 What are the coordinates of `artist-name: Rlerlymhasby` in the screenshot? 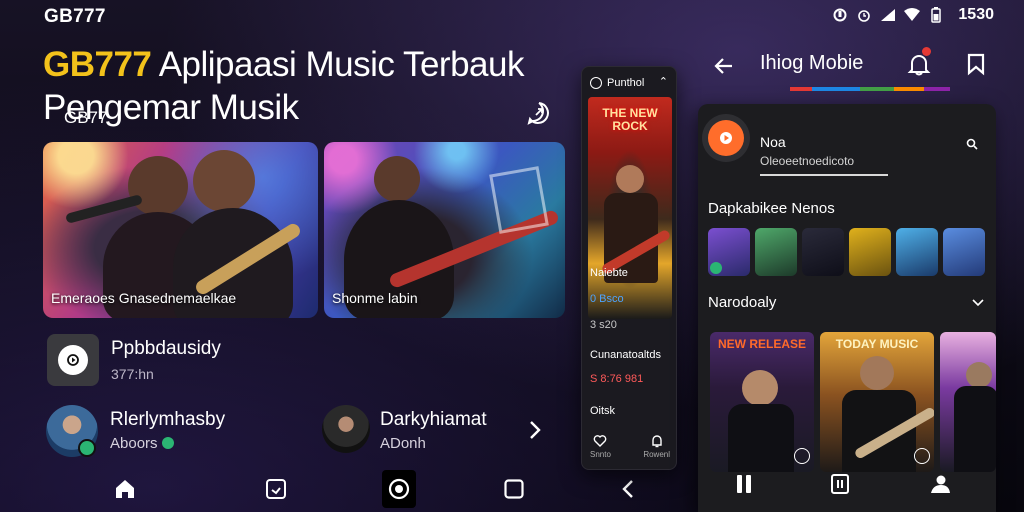 It's located at (168, 419).